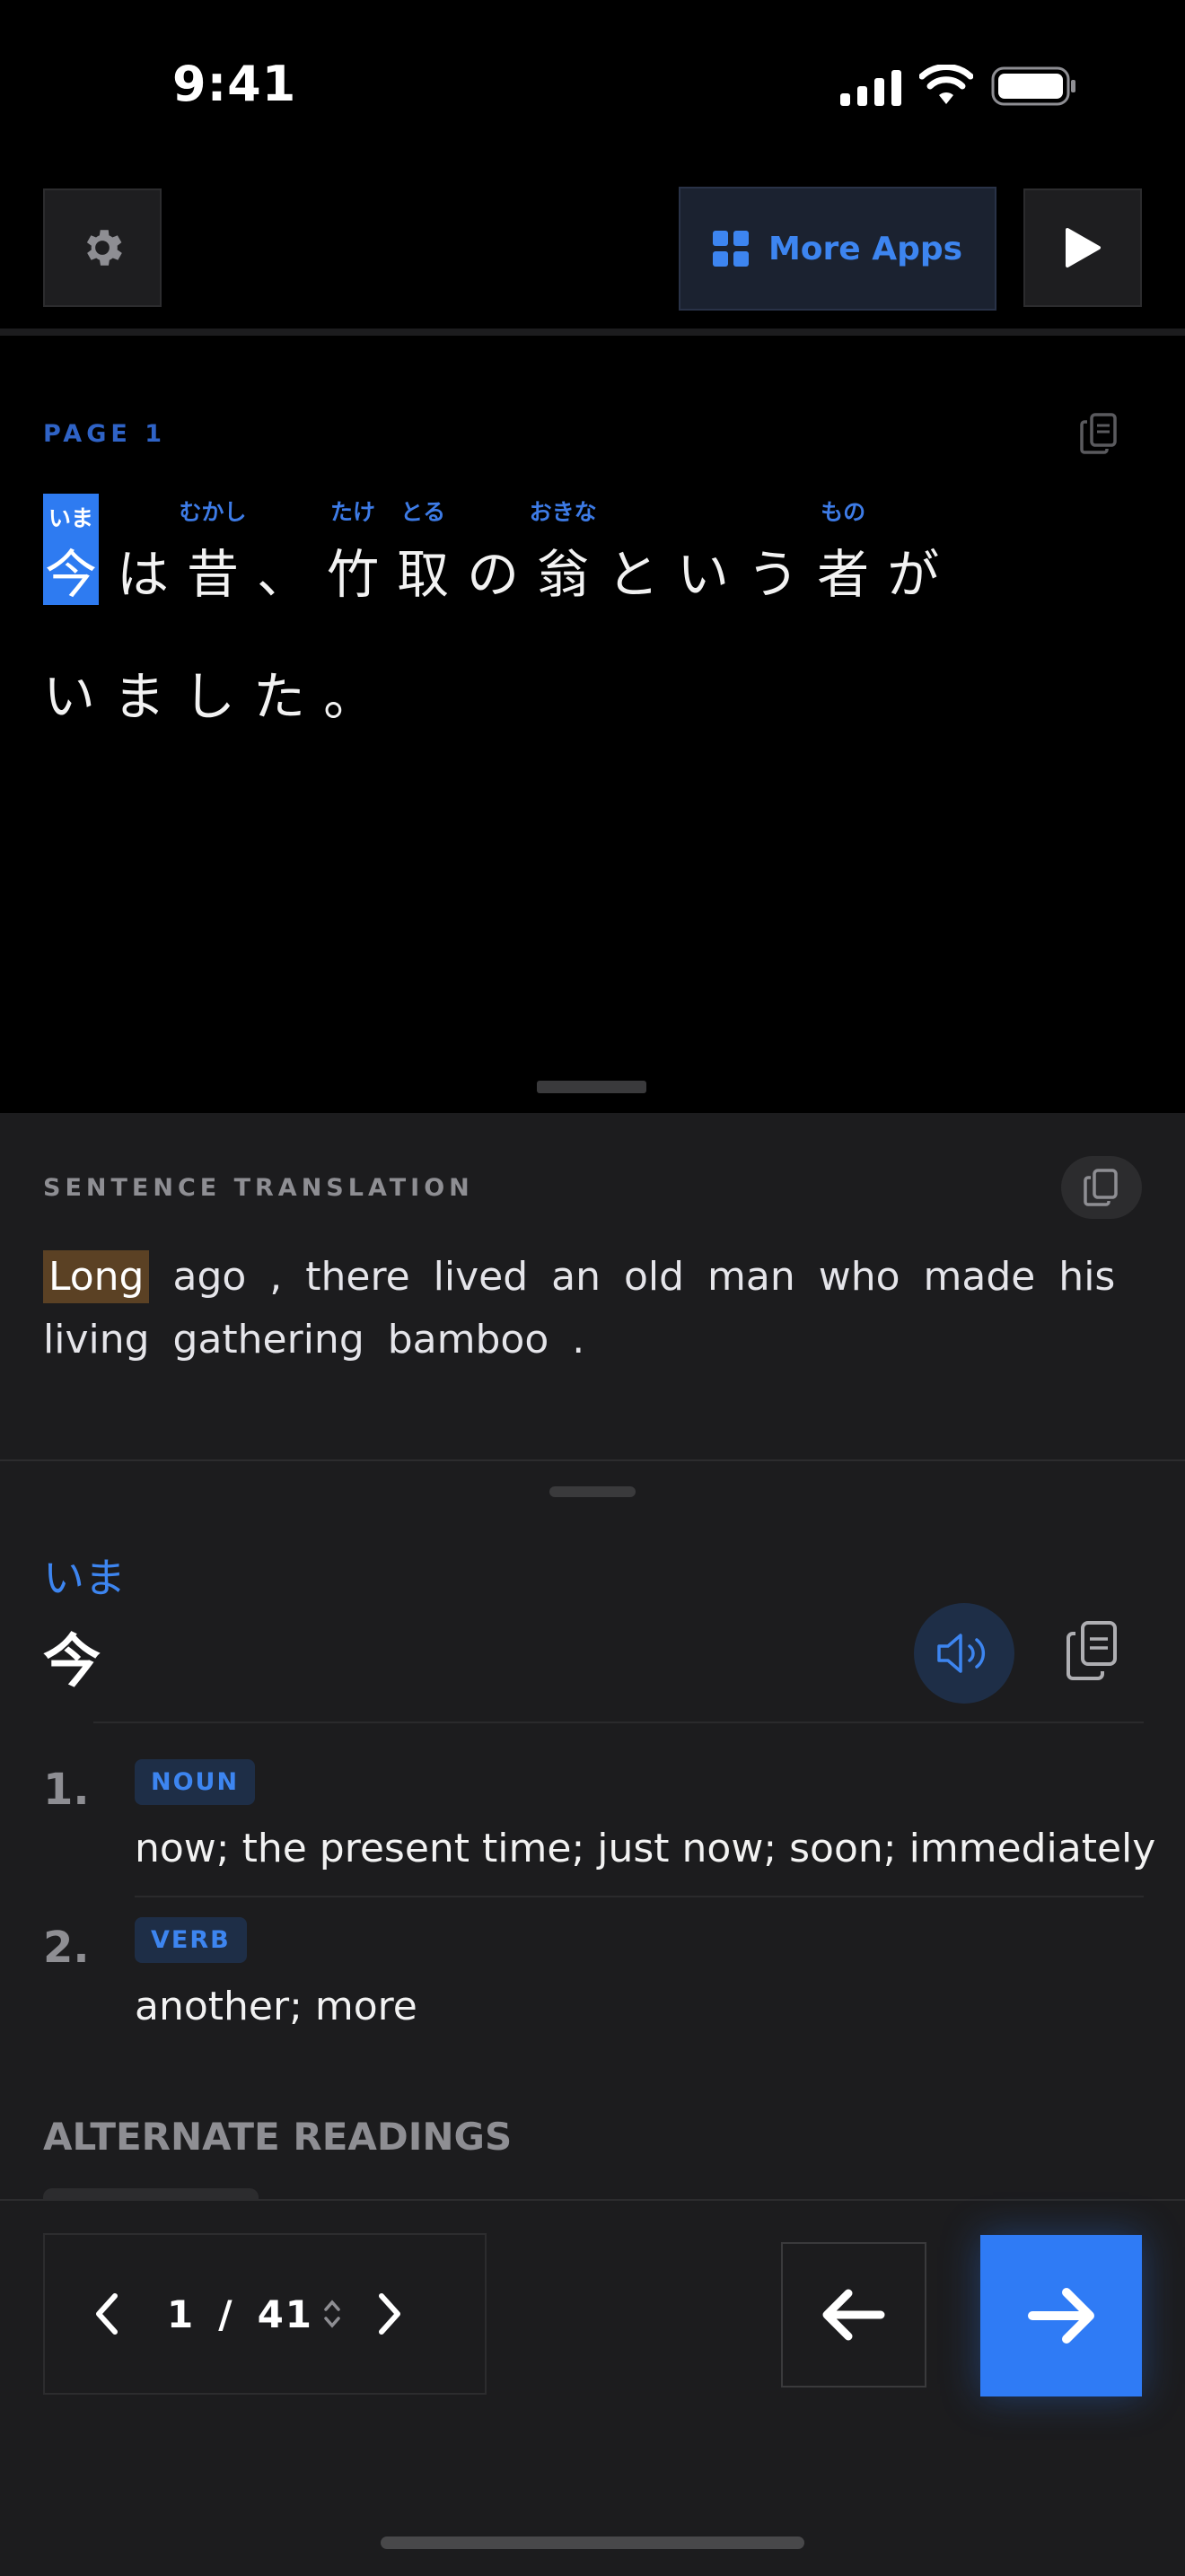 Image resolution: width=1185 pixels, height=2576 pixels. I want to click on chevron-right-icon, so click(389, 2313).